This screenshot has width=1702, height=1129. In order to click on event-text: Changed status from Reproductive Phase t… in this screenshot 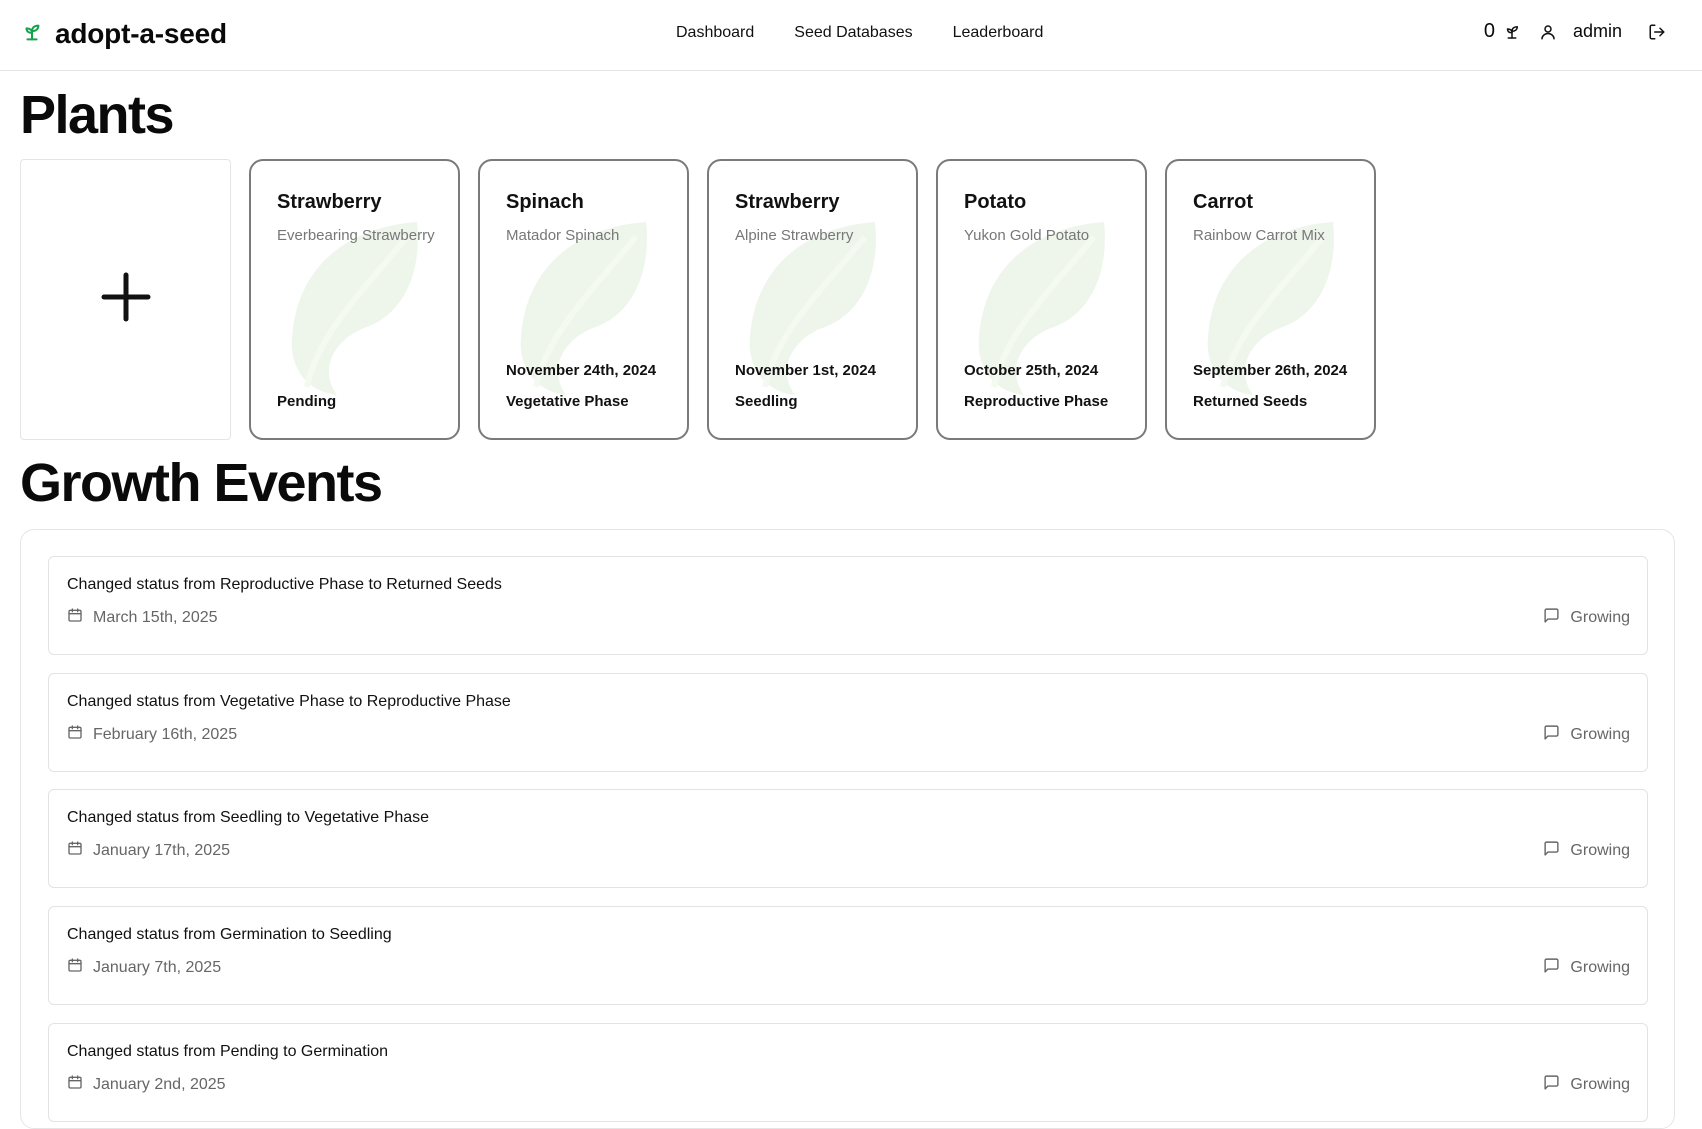, I will do `click(284, 584)`.